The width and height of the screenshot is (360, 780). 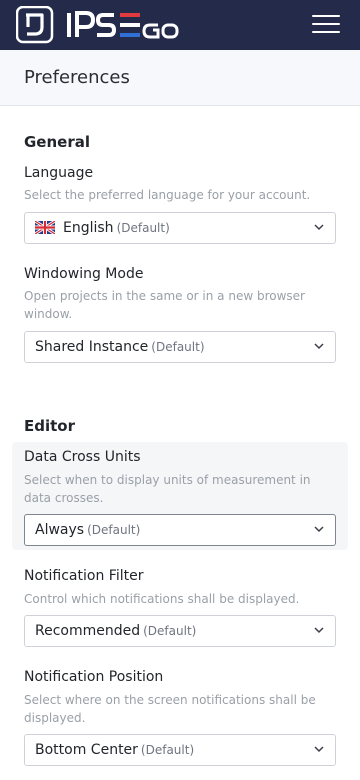 What do you see at coordinates (106, 25) in the screenshot?
I see `ipsego-logo` at bounding box center [106, 25].